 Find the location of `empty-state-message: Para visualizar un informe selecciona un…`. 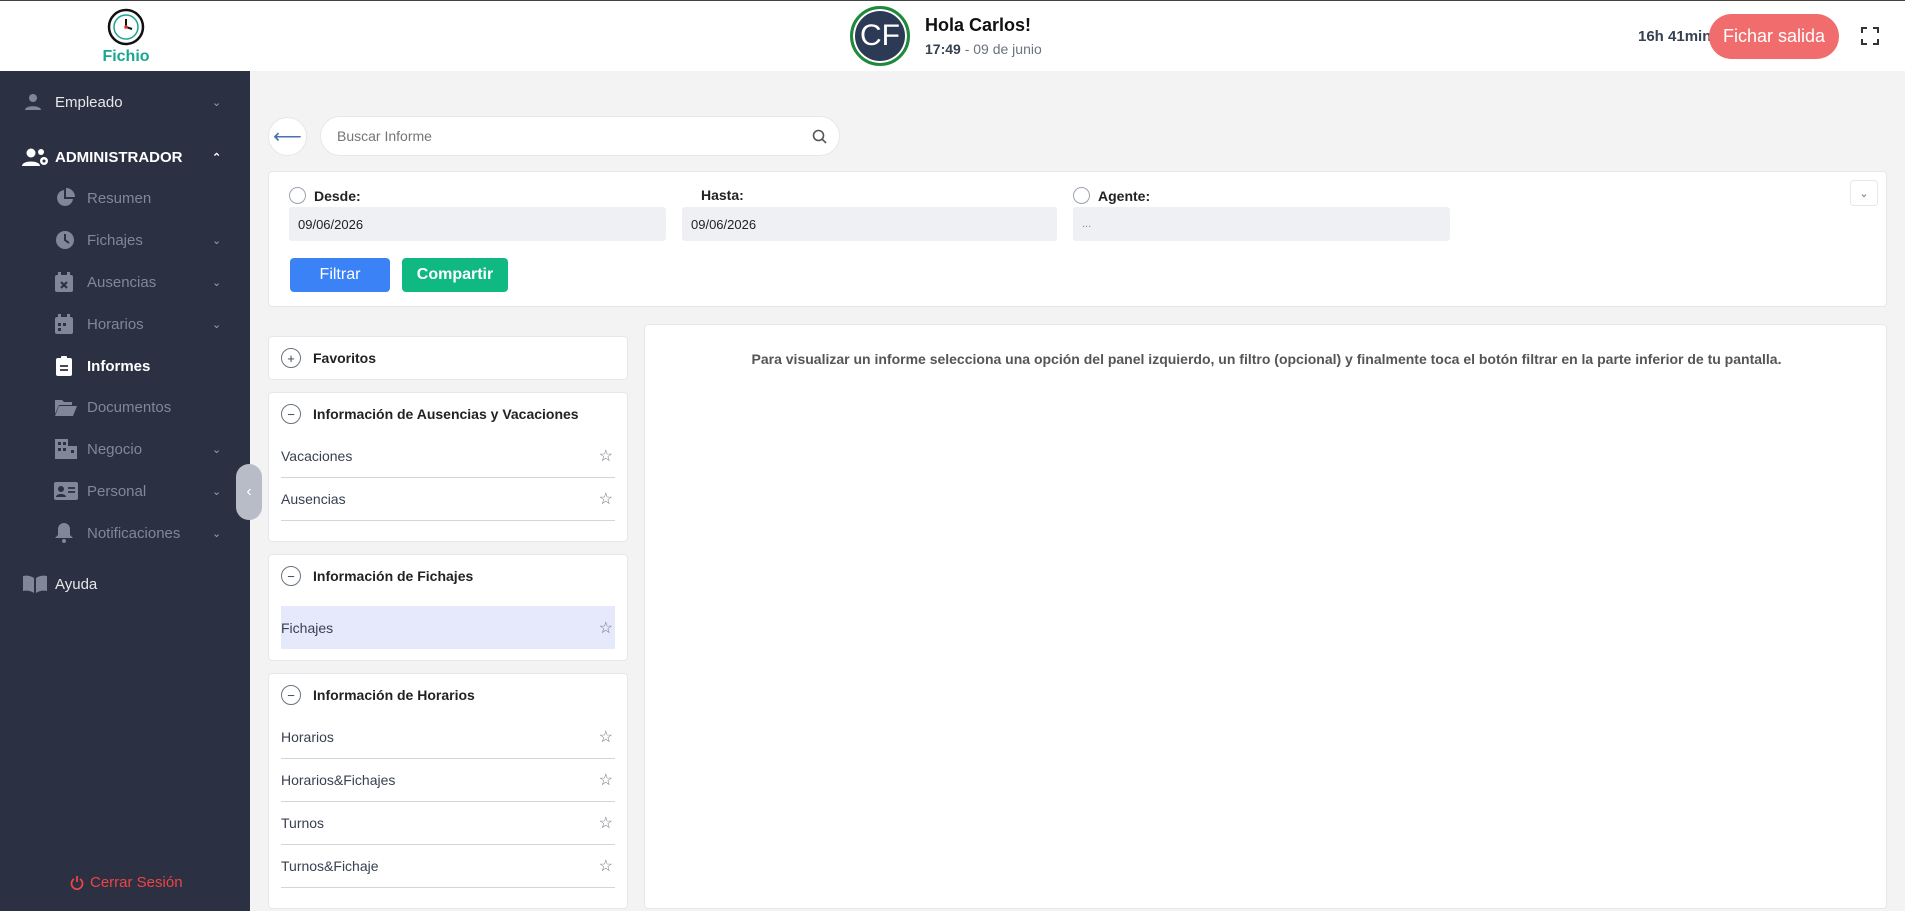

empty-state-message: Para visualizar un informe selecciona un… is located at coordinates (1266, 359).